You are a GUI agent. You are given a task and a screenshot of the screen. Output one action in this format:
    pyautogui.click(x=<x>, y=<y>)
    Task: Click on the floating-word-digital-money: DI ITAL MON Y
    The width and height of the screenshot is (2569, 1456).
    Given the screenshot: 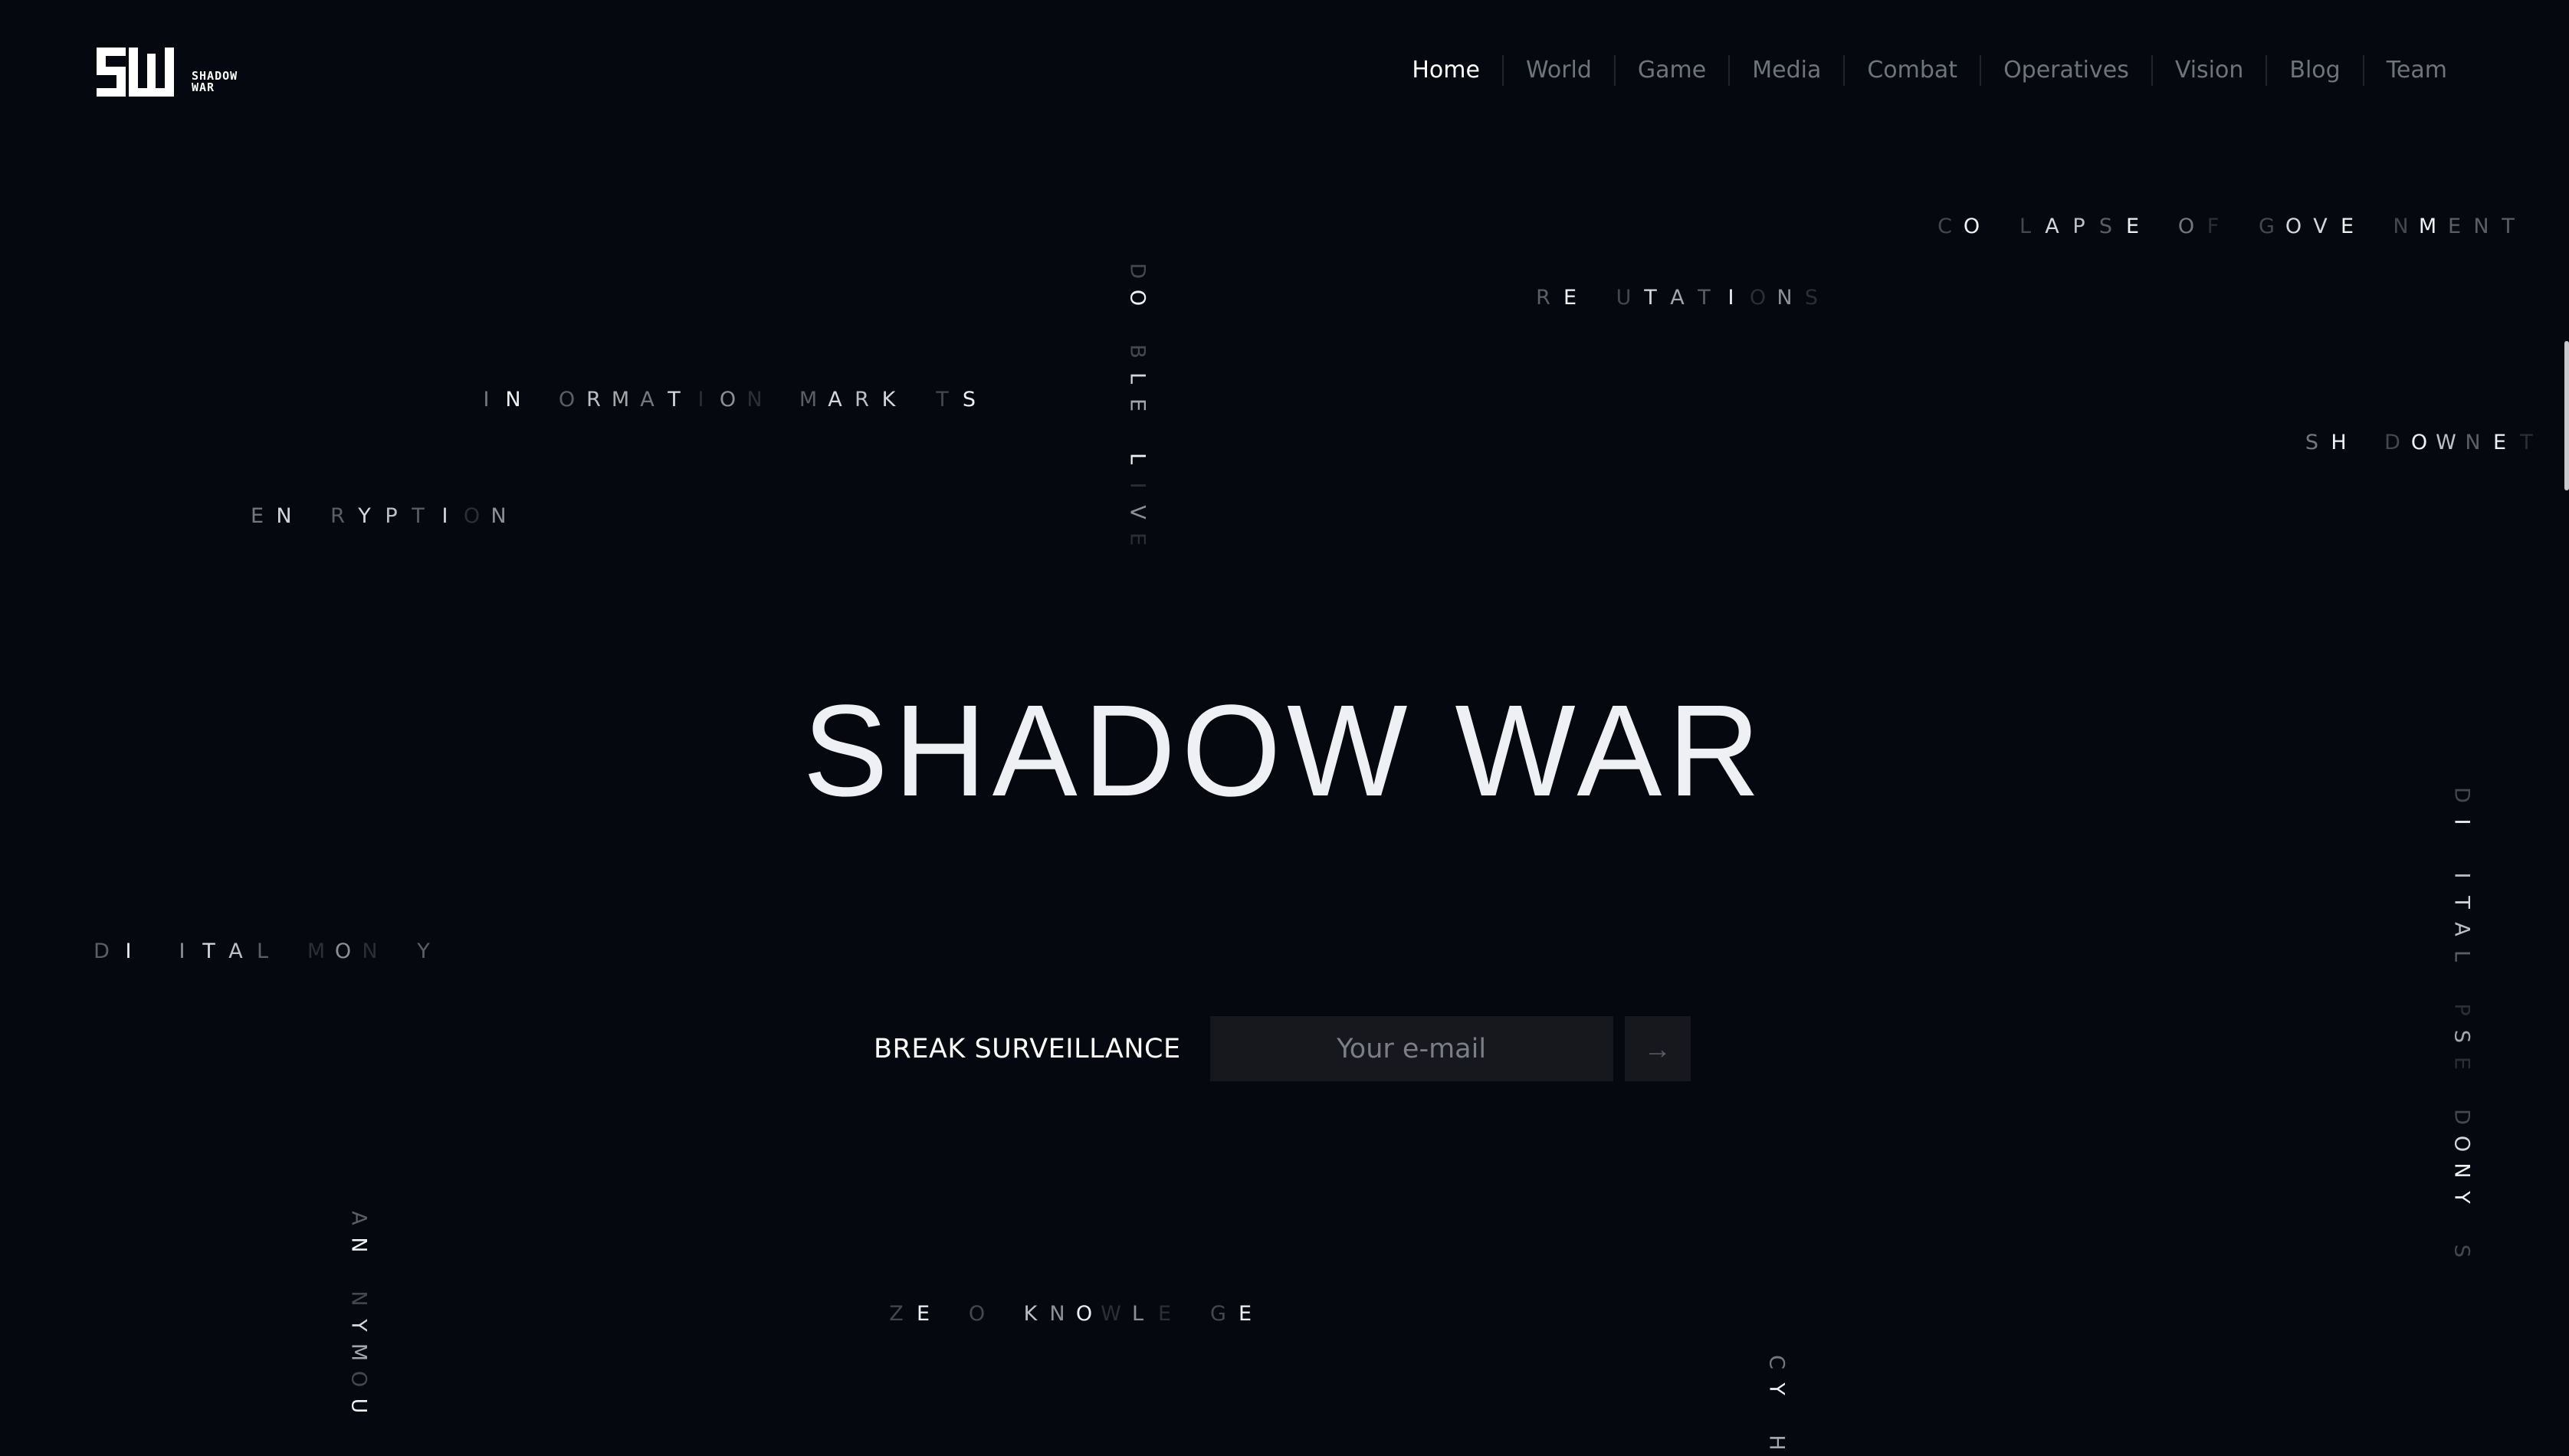 What is the action you would take?
    pyautogui.click(x=262, y=951)
    